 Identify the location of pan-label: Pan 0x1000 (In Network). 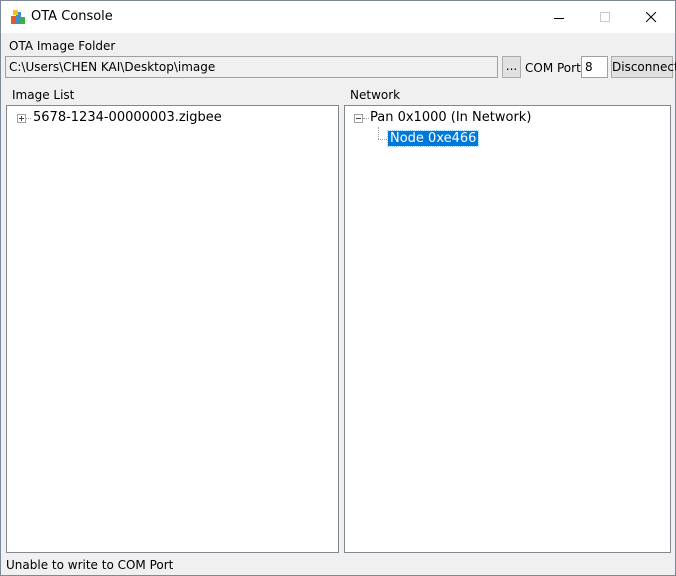
(451, 117).